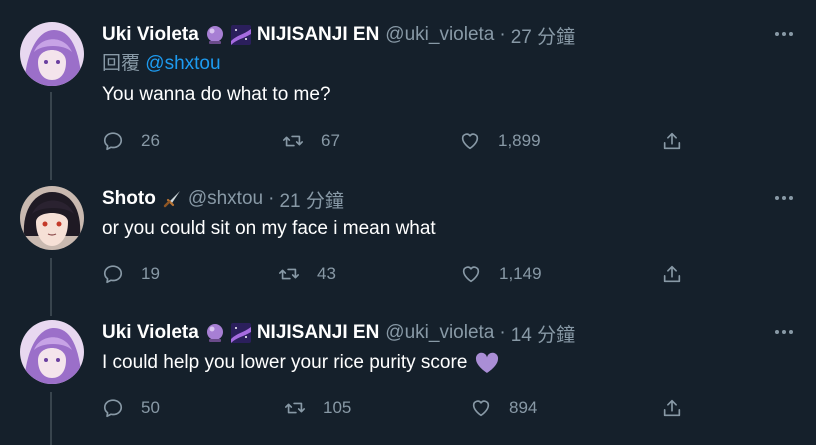 This screenshot has height=445, width=816. What do you see at coordinates (317, 408) in the screenshot?
I see `retweet-button: 105` at bounding box center [317, 408].